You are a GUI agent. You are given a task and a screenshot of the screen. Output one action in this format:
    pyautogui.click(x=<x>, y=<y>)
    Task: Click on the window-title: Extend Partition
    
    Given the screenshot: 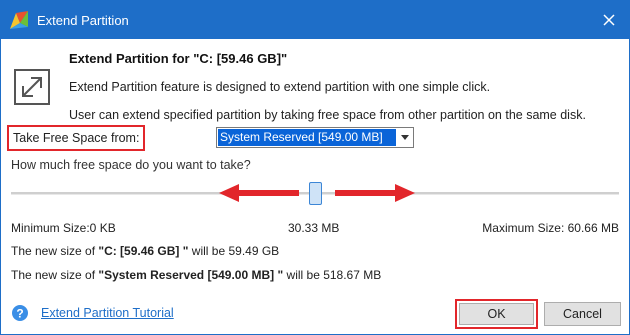 What is the action you would take?
    pyautogui.click(x=83, y=20)
    